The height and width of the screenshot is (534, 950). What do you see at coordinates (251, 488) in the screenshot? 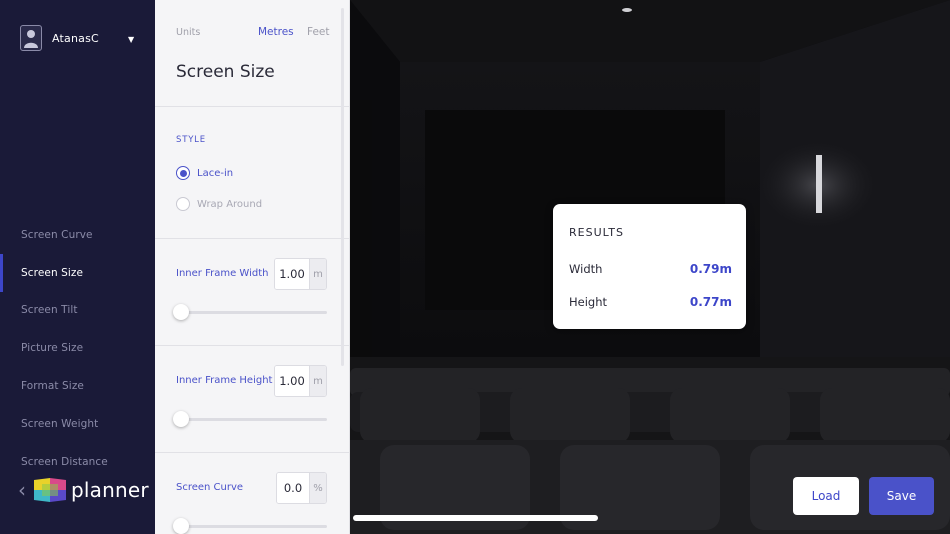
I see `screen-curve-row: Screen Curve %` at bounding box center [251, 488].